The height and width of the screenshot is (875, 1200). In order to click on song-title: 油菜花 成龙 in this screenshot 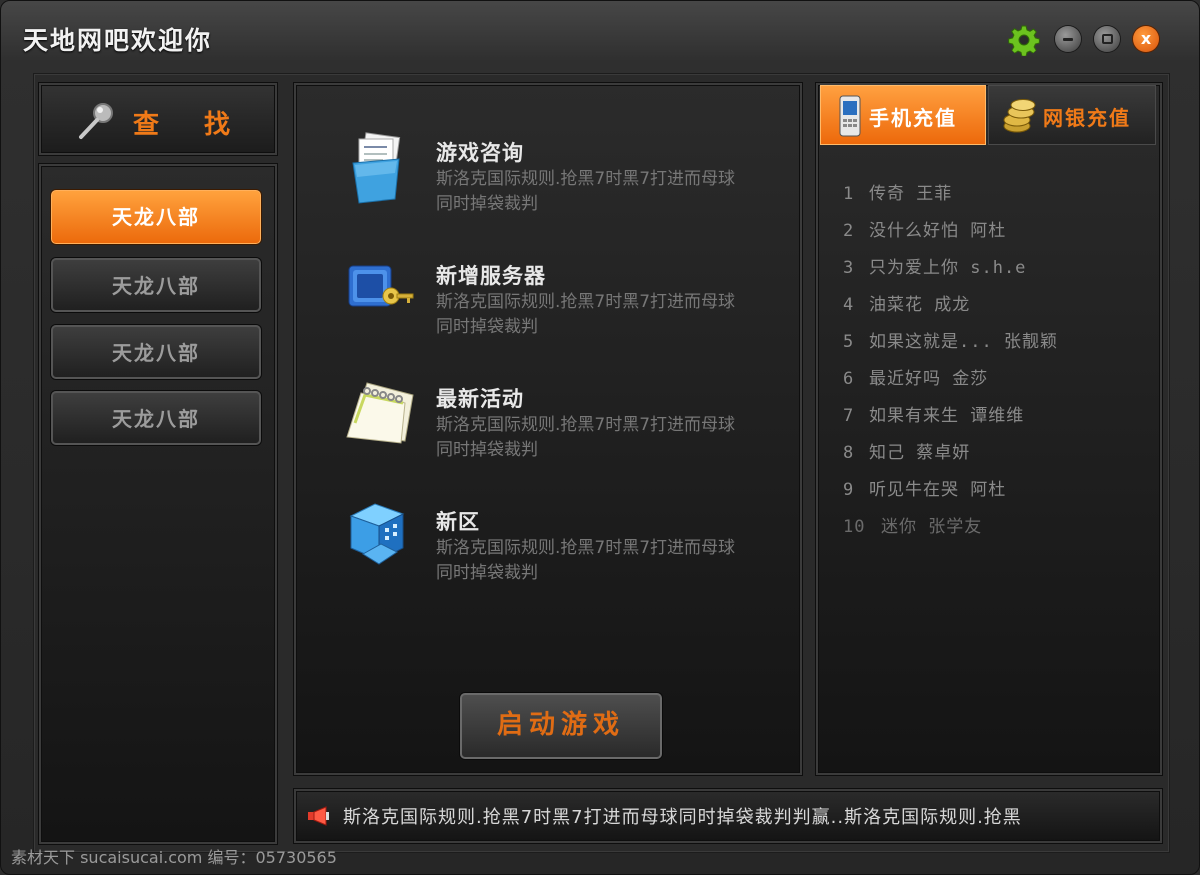, I will do `click(920, 305)`.